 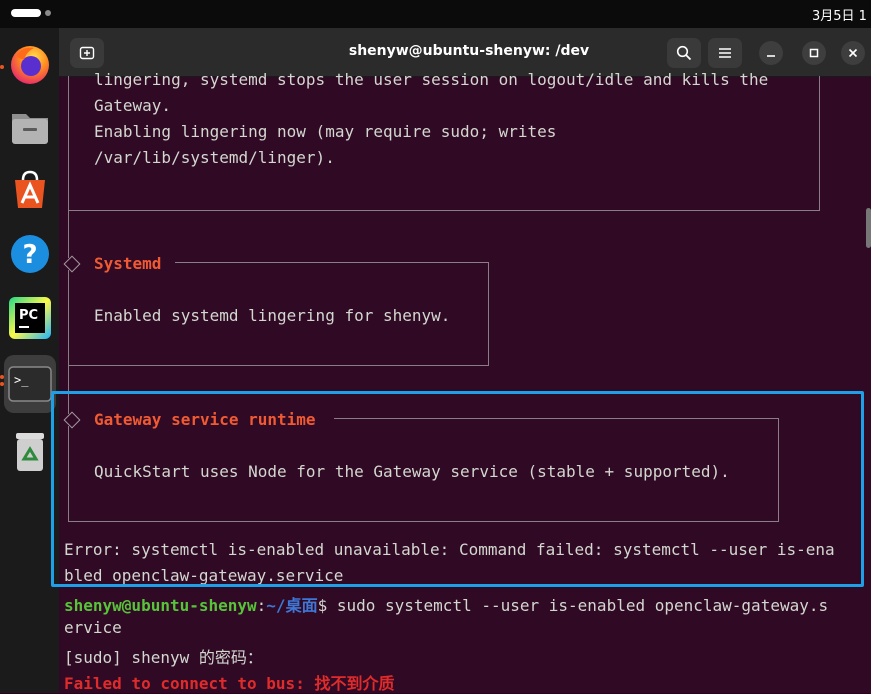 I want to click on clock: 3月5日 1, so click(x=839, y=14).